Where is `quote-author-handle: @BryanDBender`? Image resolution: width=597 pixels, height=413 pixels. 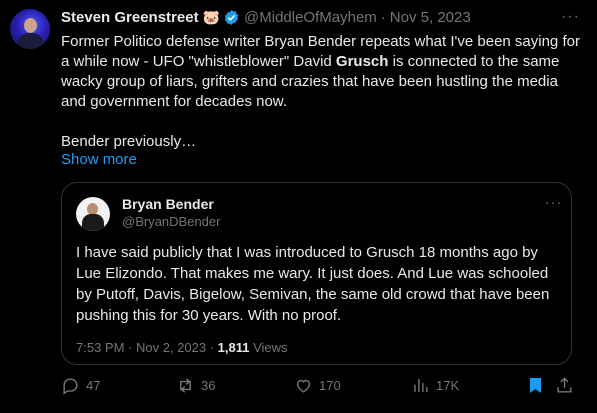 quote-author-handle: @BryanDBender is located at coordinates (171, 221).